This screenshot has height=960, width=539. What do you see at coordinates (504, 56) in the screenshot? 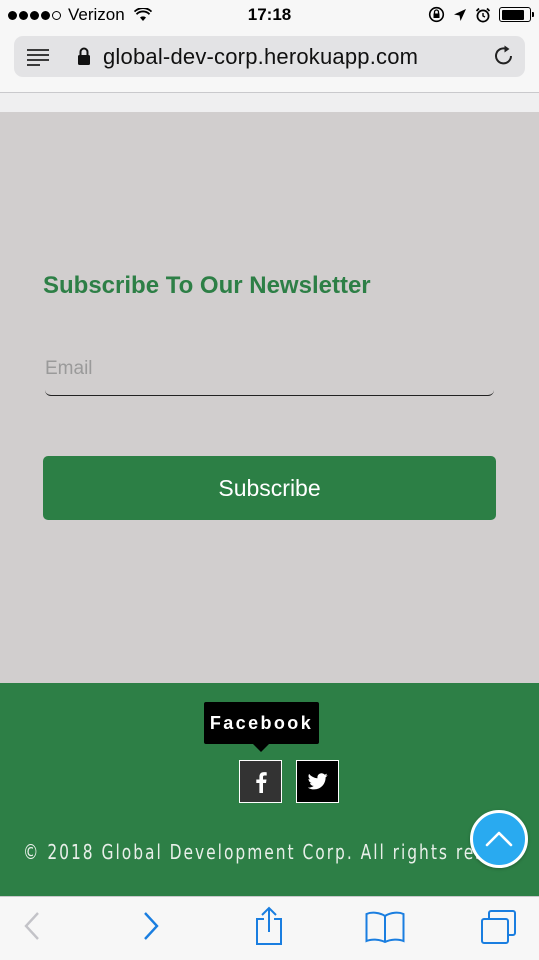
I see `reload-icon` at bounding box center [504, 56].